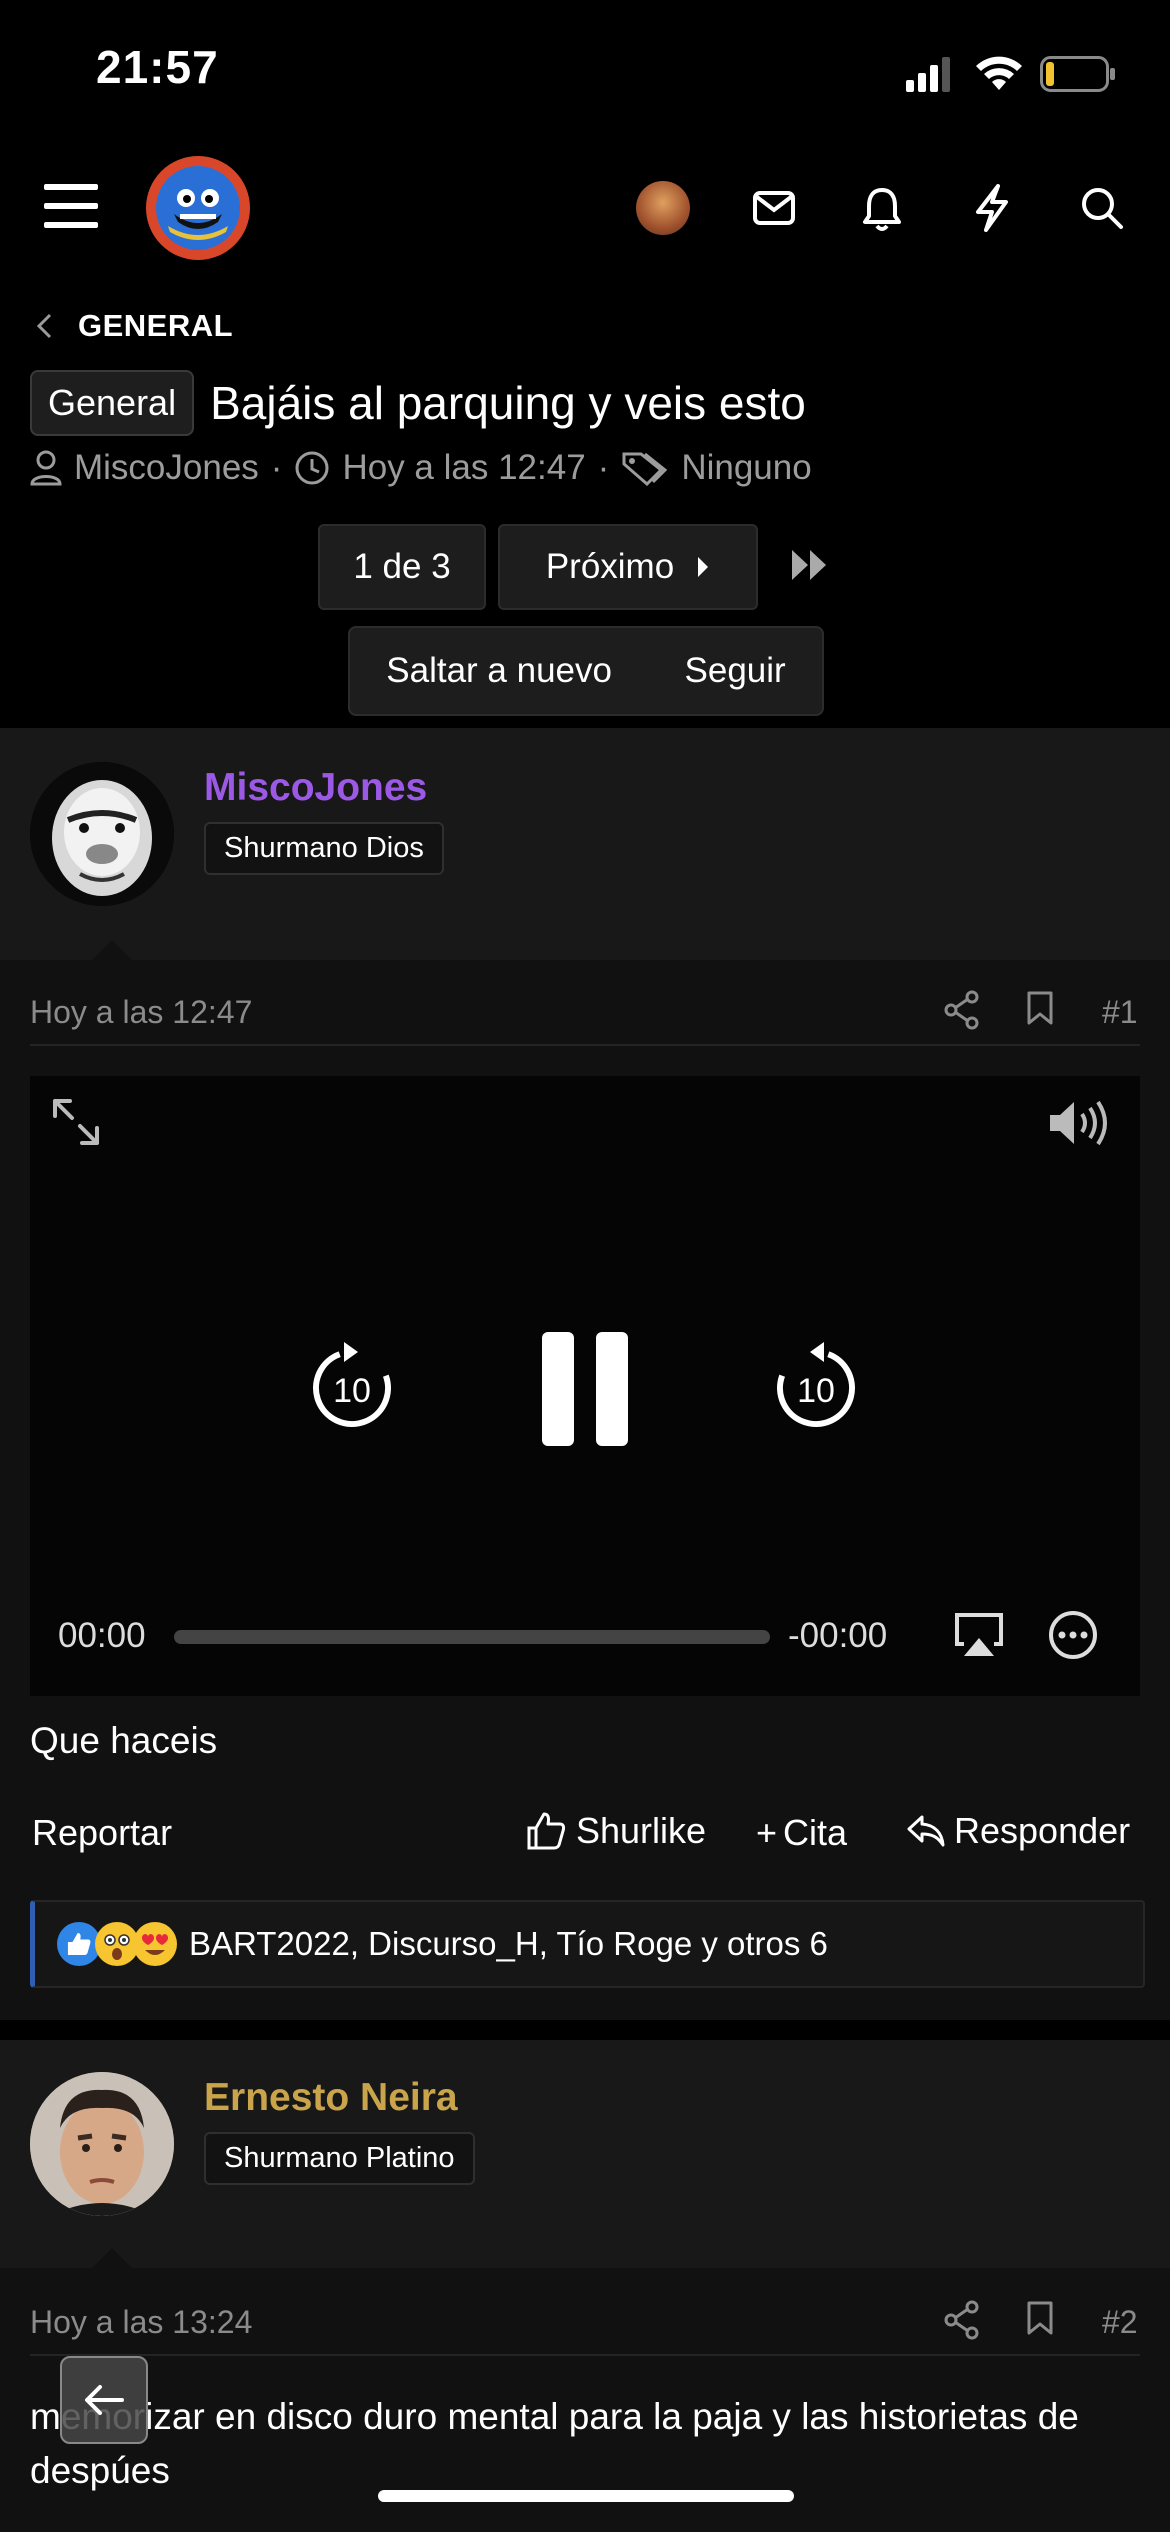  Describe the element at coordinates (102, 1833) in the screenshot. I see `report-button: Reportar` at that location.